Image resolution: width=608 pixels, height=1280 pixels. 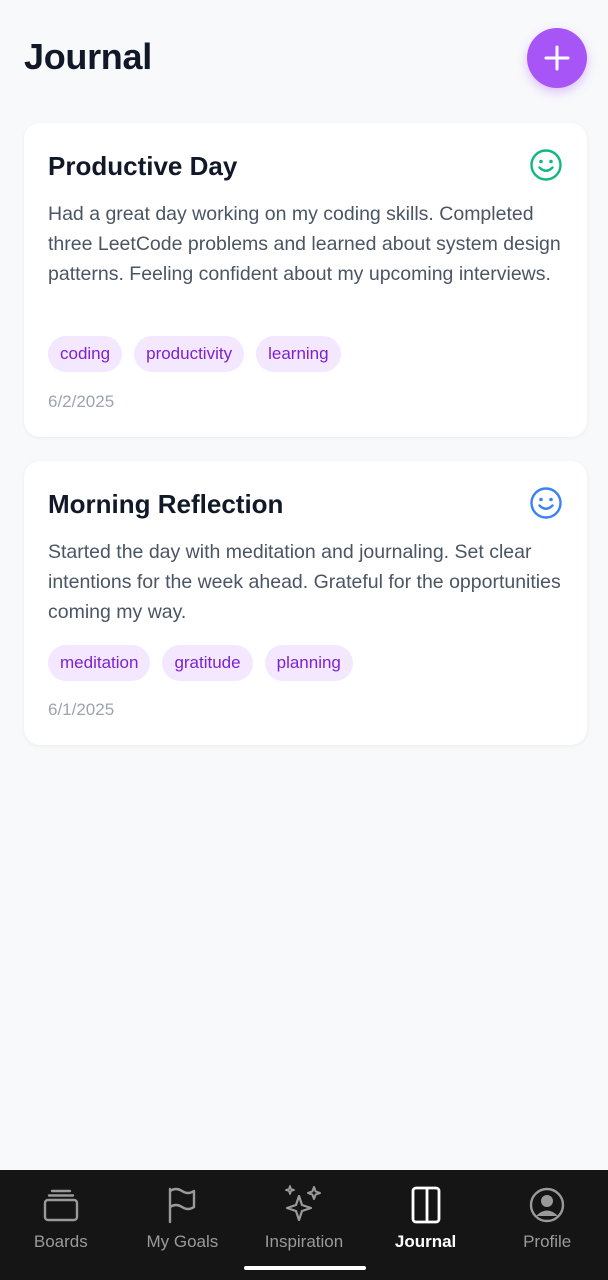 I want to click on nav-label: Boards, so click(x=60, y=1241).